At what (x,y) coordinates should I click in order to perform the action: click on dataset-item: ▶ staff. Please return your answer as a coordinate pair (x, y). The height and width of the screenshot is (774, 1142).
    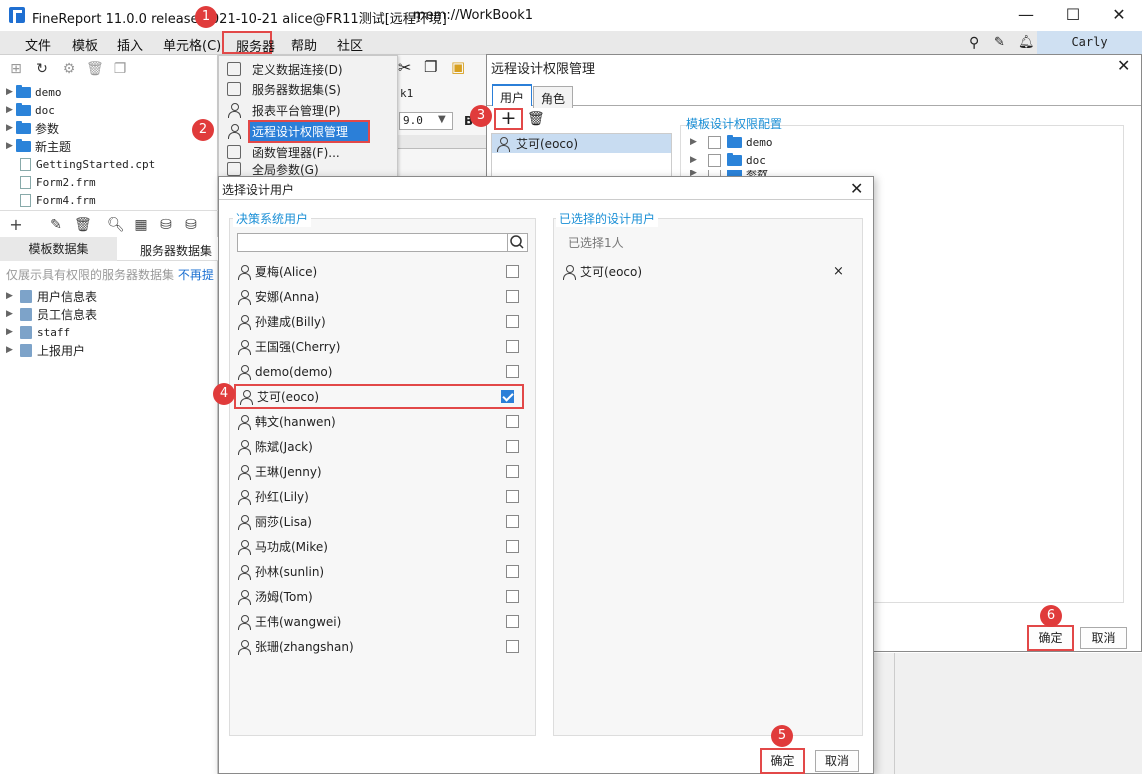
    Looking at the image, I should click on (38, 332).